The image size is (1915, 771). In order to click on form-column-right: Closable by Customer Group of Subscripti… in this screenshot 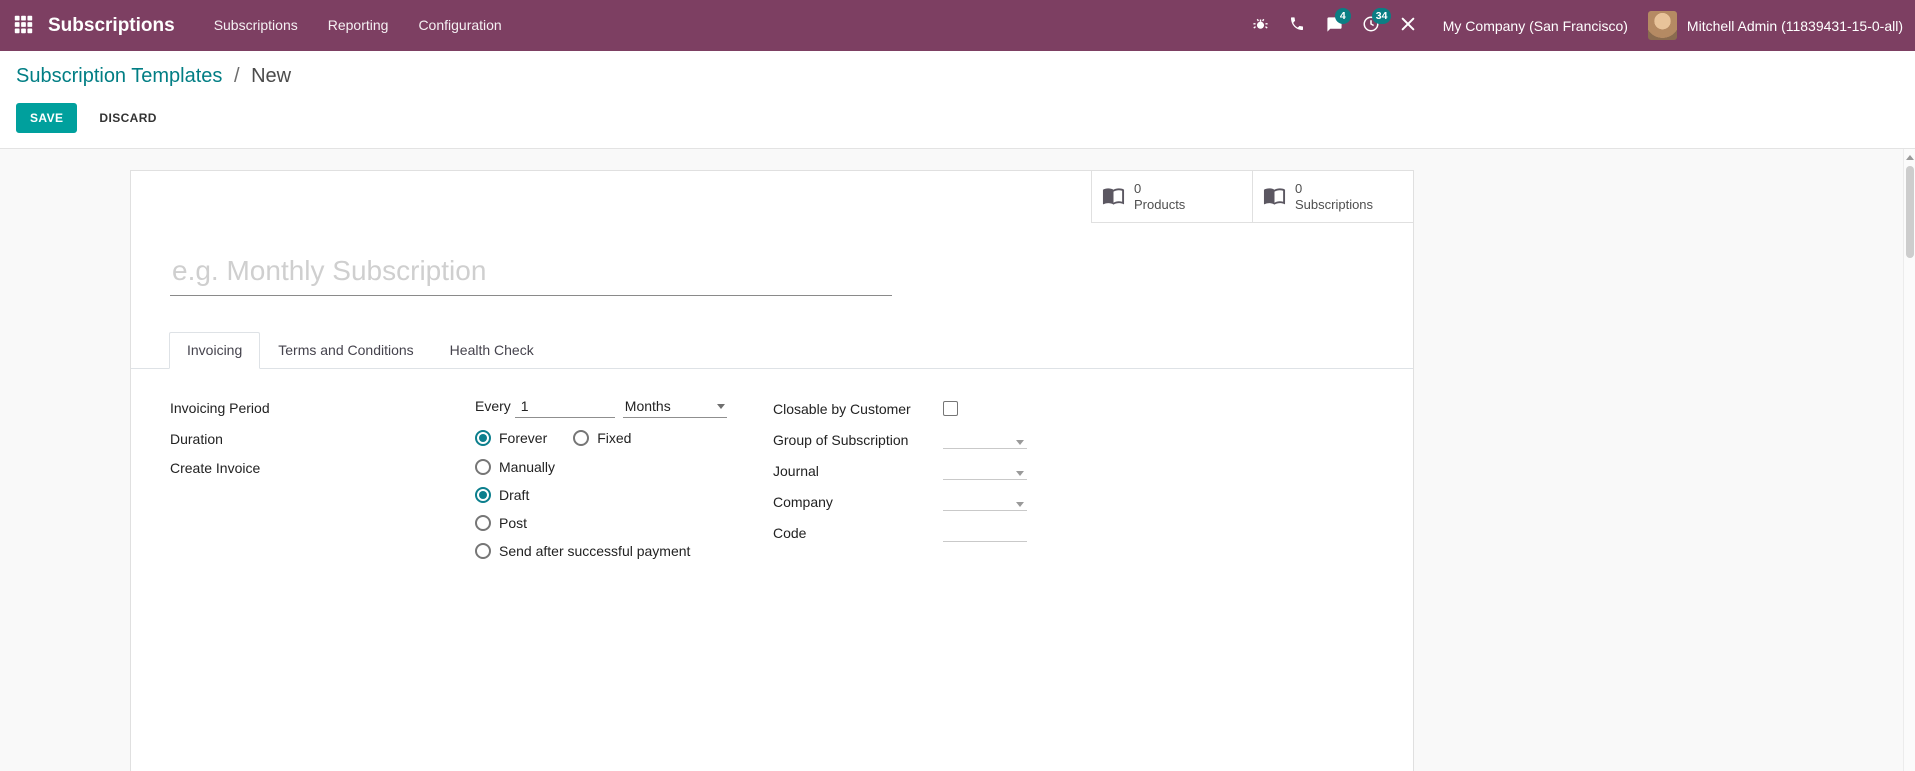, I will do `click(1093, 484)`.